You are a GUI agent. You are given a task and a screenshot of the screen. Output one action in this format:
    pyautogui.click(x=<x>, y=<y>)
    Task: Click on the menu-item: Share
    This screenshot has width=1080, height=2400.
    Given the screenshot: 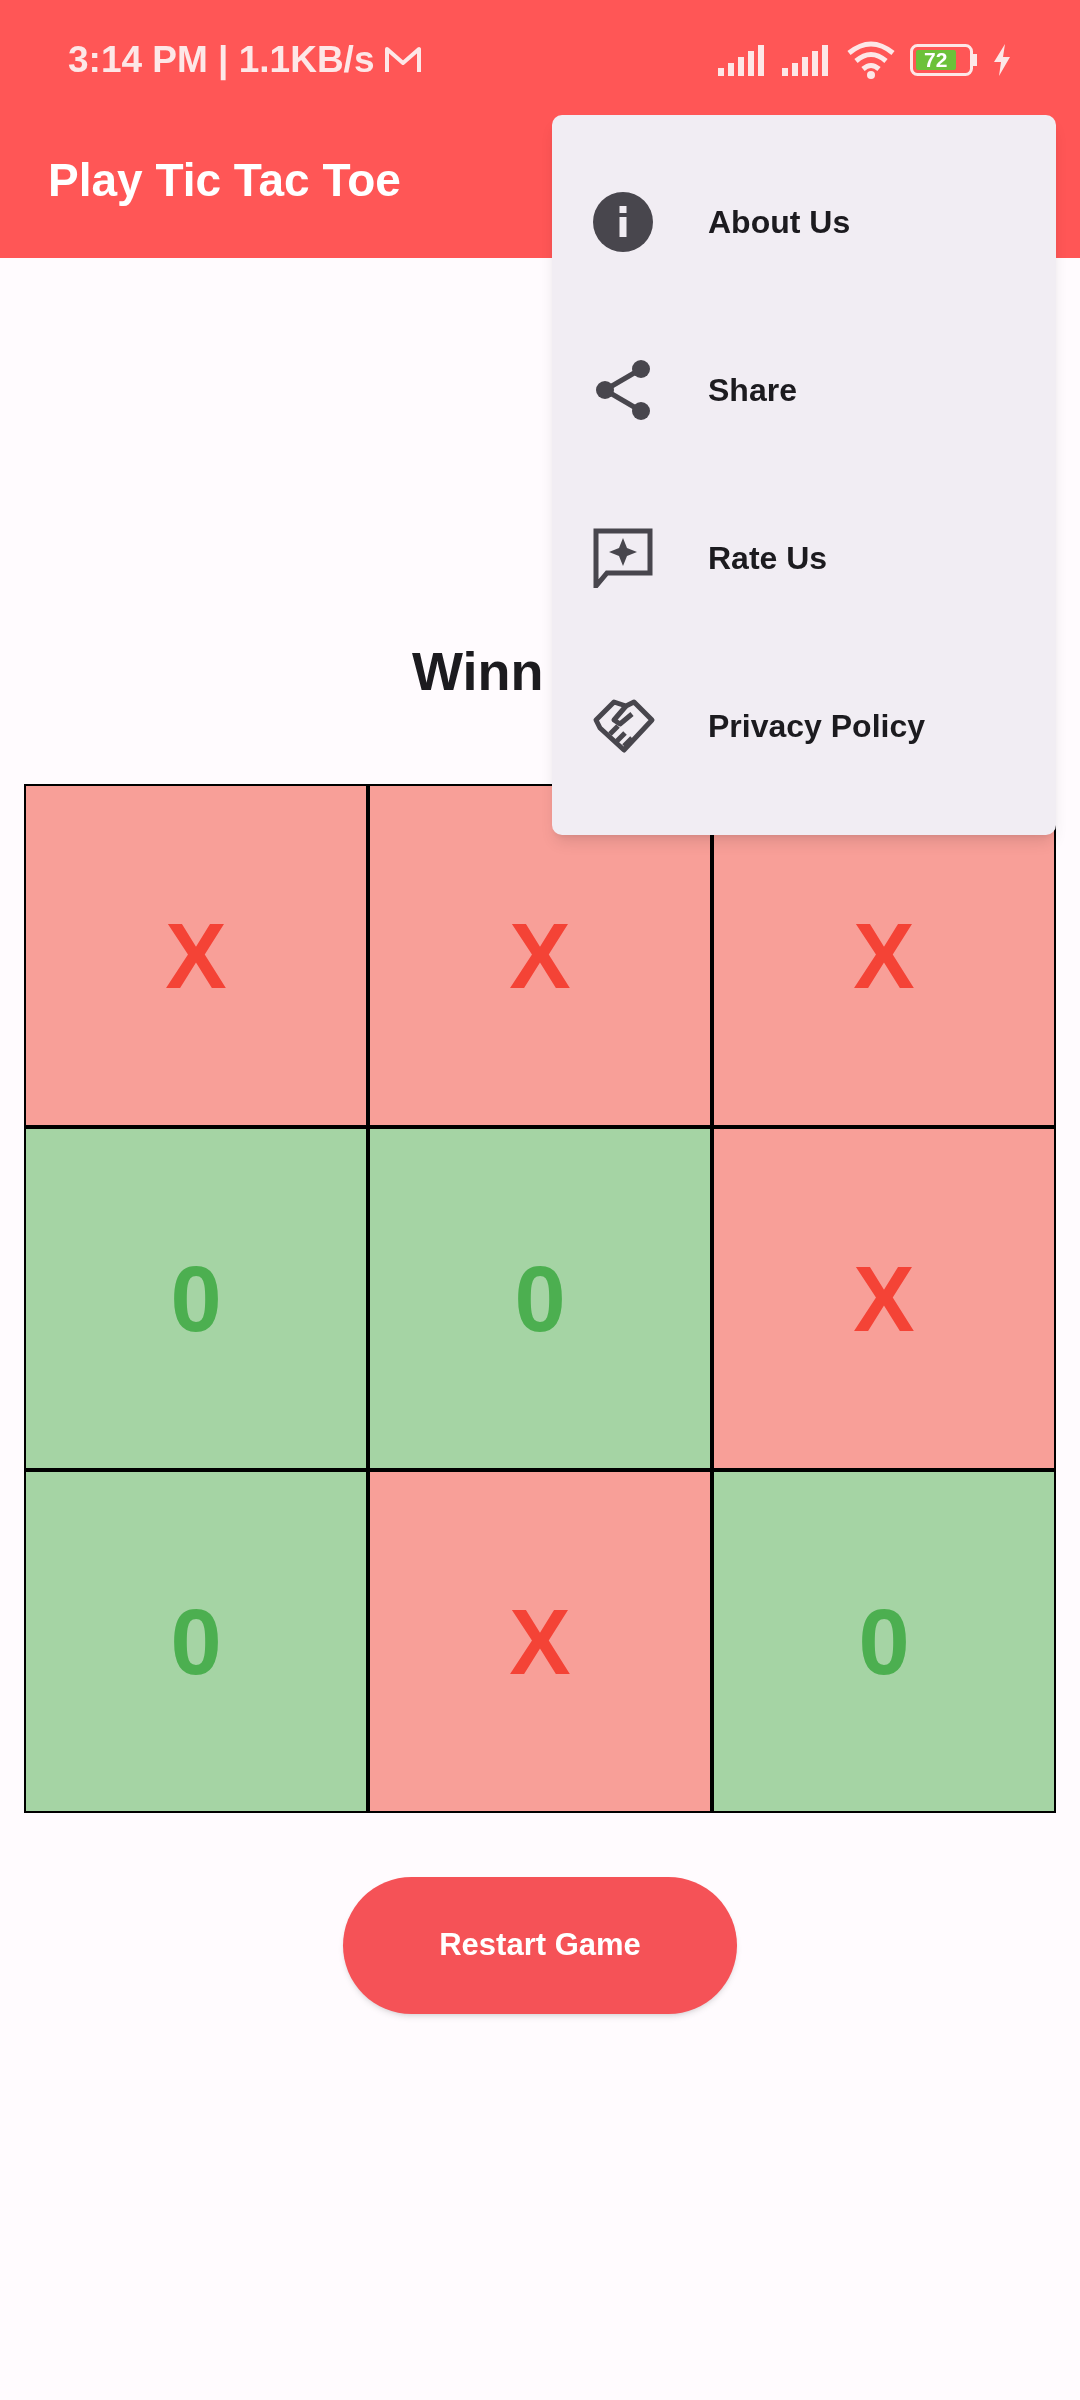 What is the action you would take?
    pyautogui.click(x=804, y=390)
    